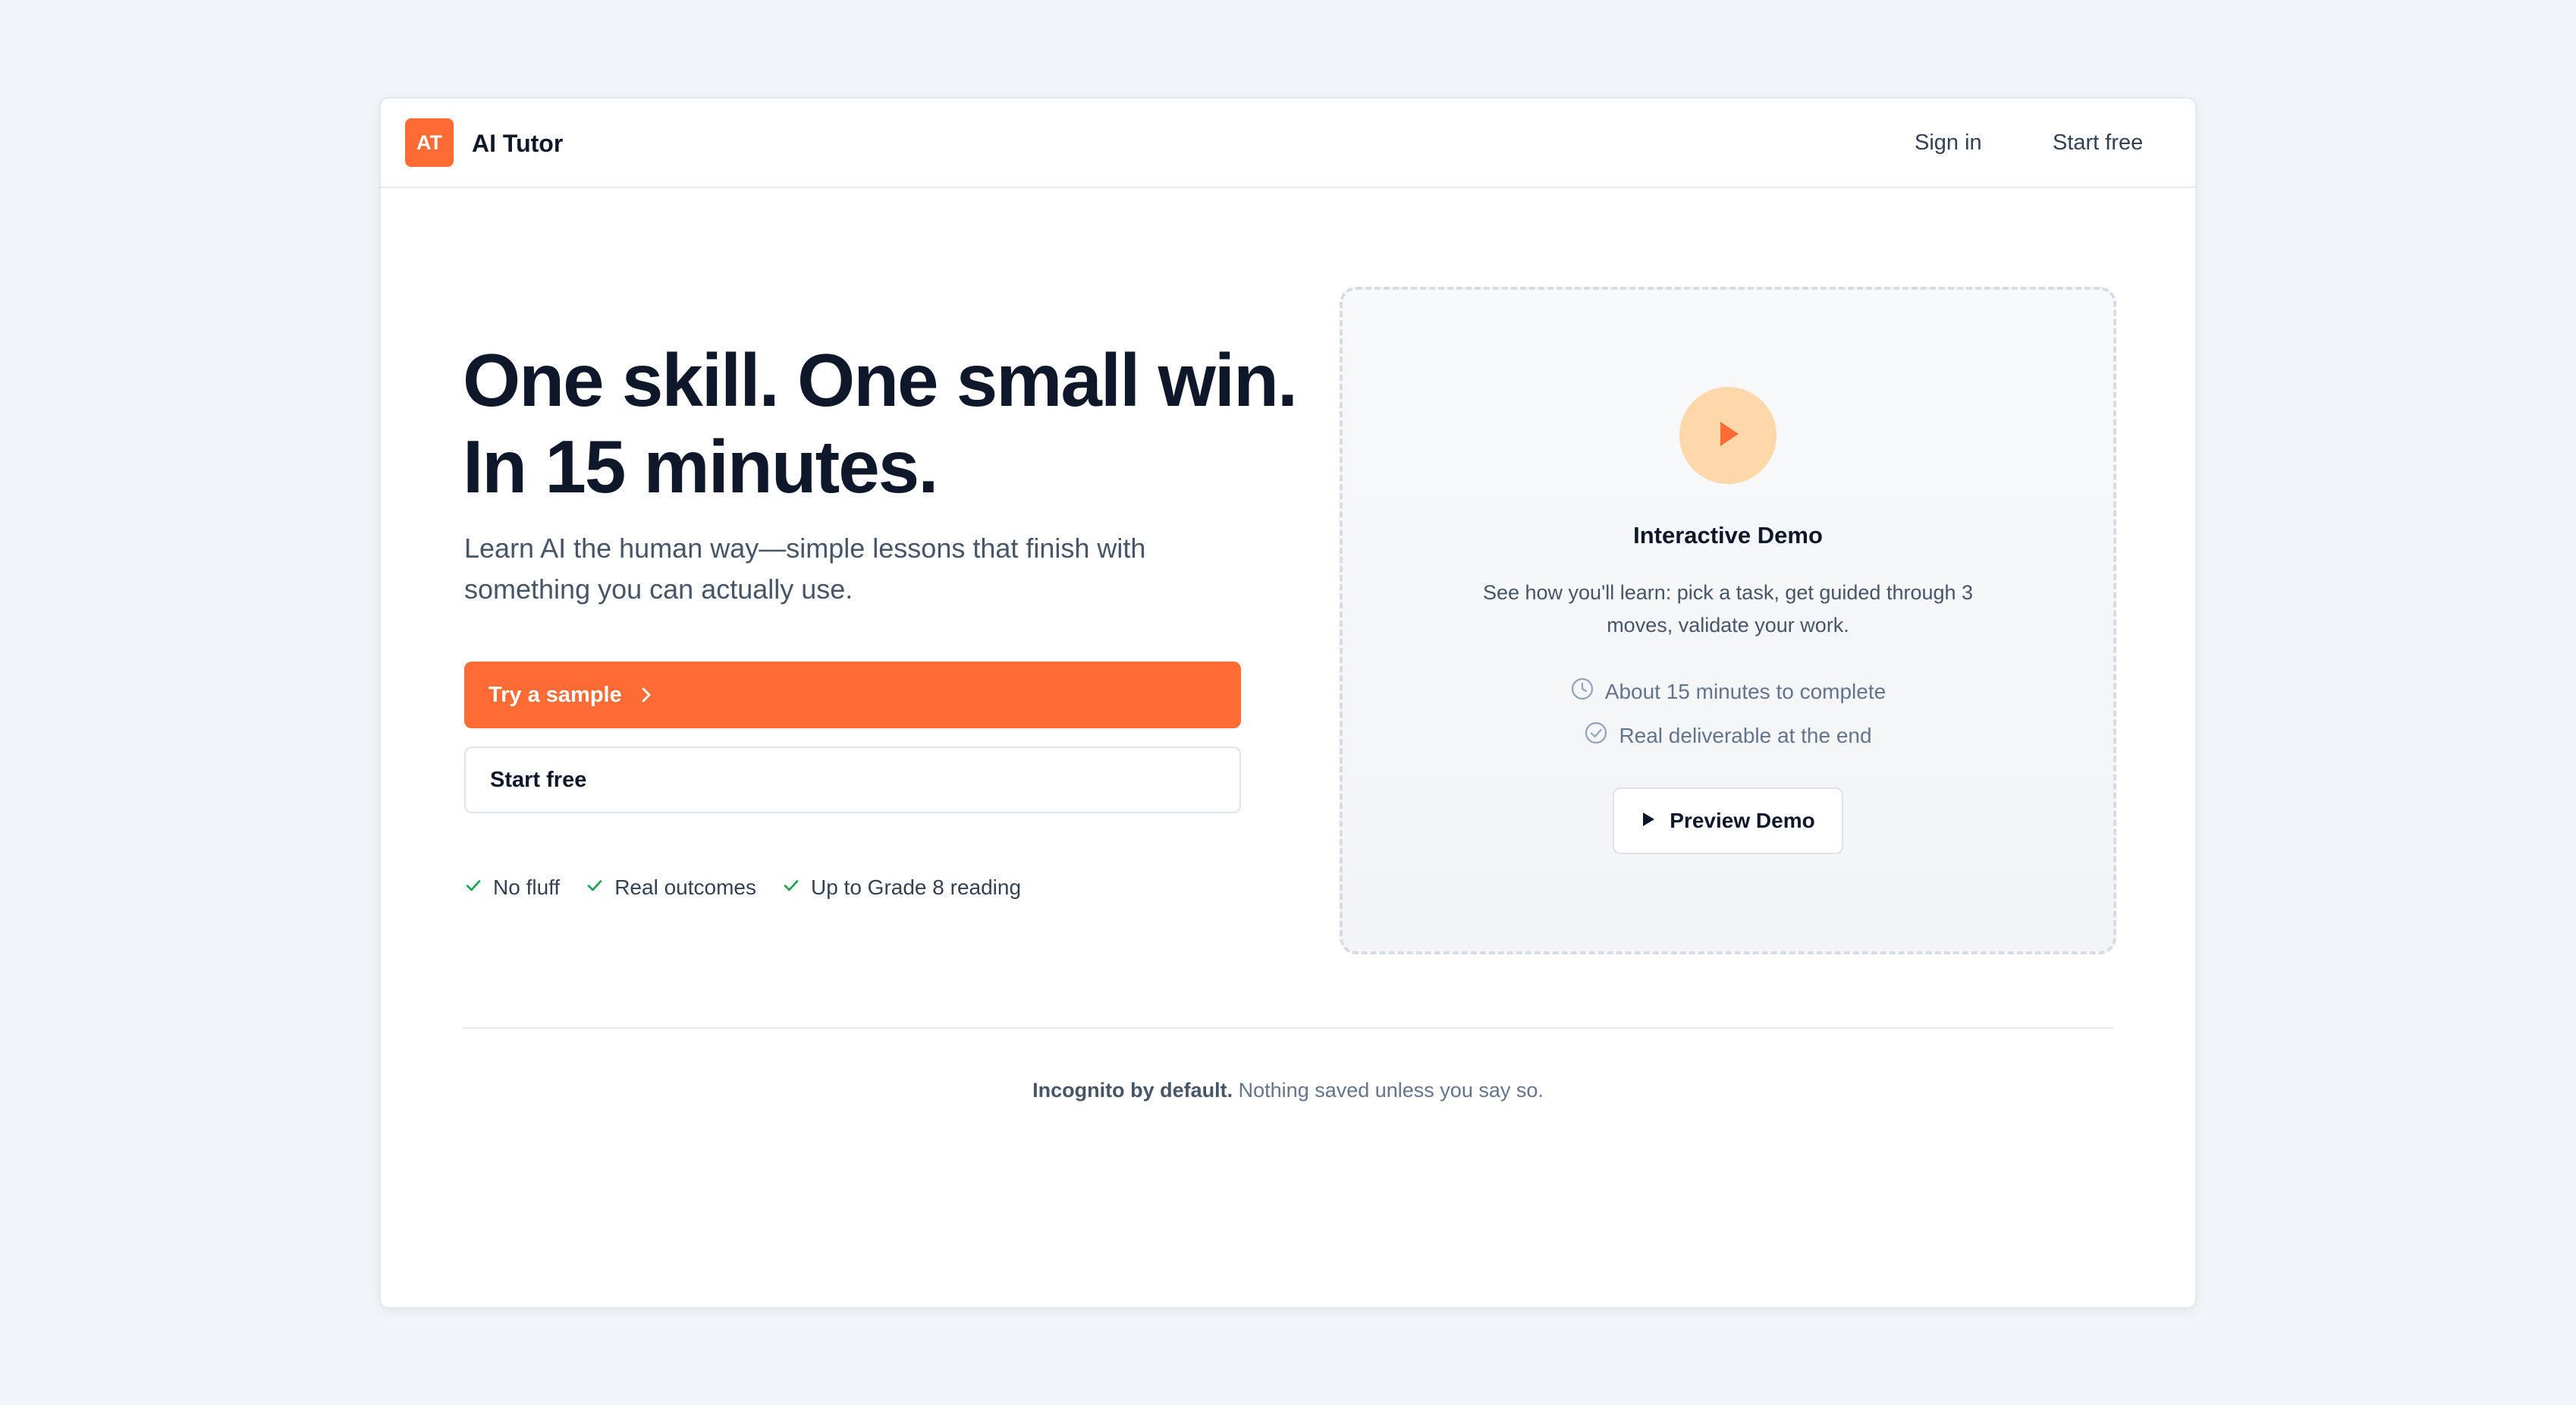 This screenshot has height=1405, width=2576. I want to click on badge-label: Real outcomes, so click(685, 887).